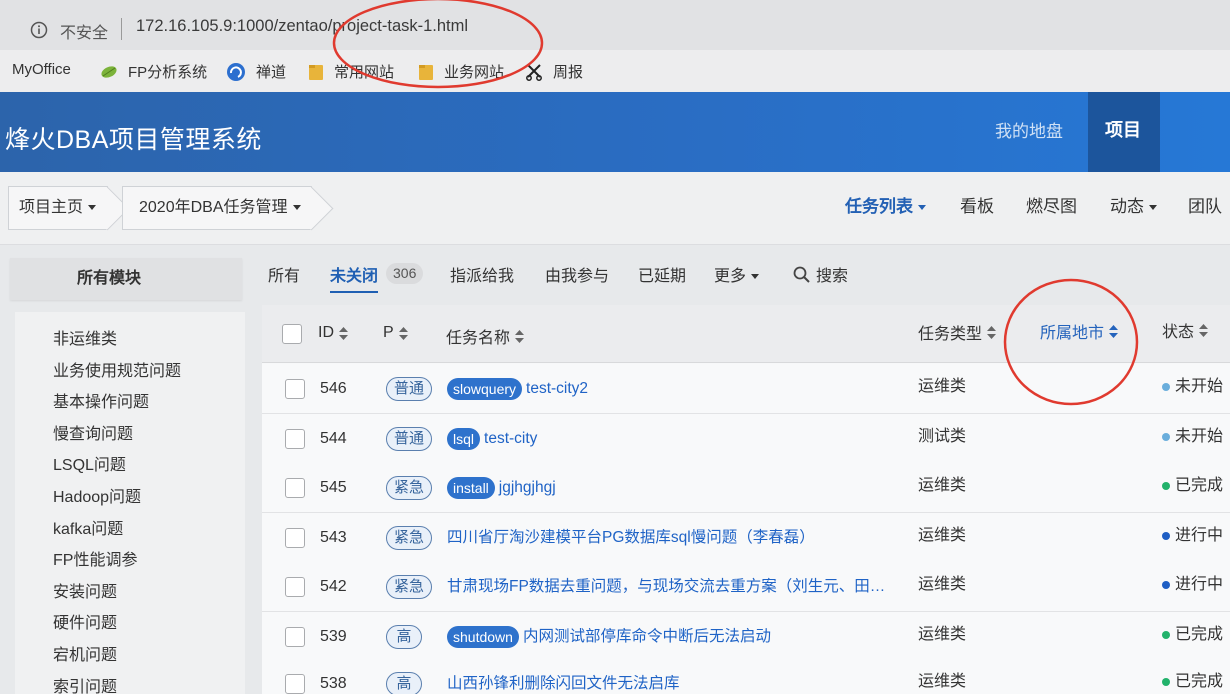  What do you see at coordinates (153, 71) in the screenshot?
I see `bookmark-fp: FP分析系统` at bounding box center [153, 71].